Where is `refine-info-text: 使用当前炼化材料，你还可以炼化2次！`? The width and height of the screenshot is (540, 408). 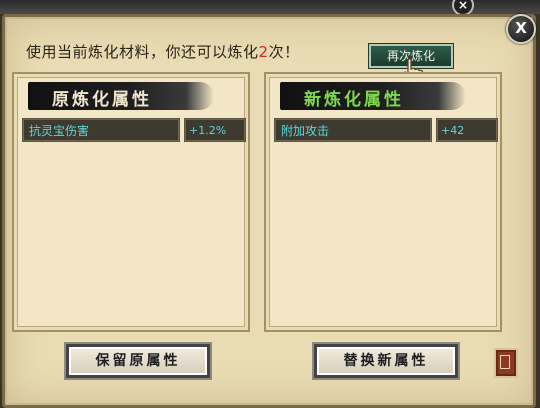 refine-info-text: 使用当前炼化材料，你还可以炼化2次！ is located at coordinates (163, 51).